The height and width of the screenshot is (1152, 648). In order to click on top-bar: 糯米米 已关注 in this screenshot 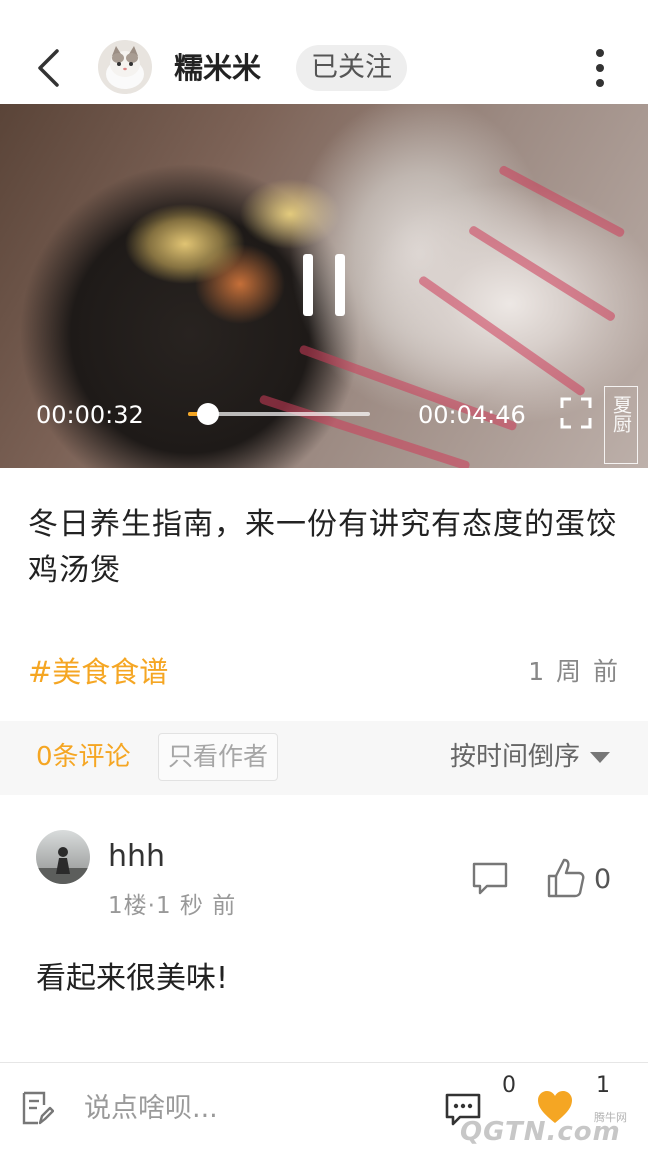, I will do `click(324, 52)`.